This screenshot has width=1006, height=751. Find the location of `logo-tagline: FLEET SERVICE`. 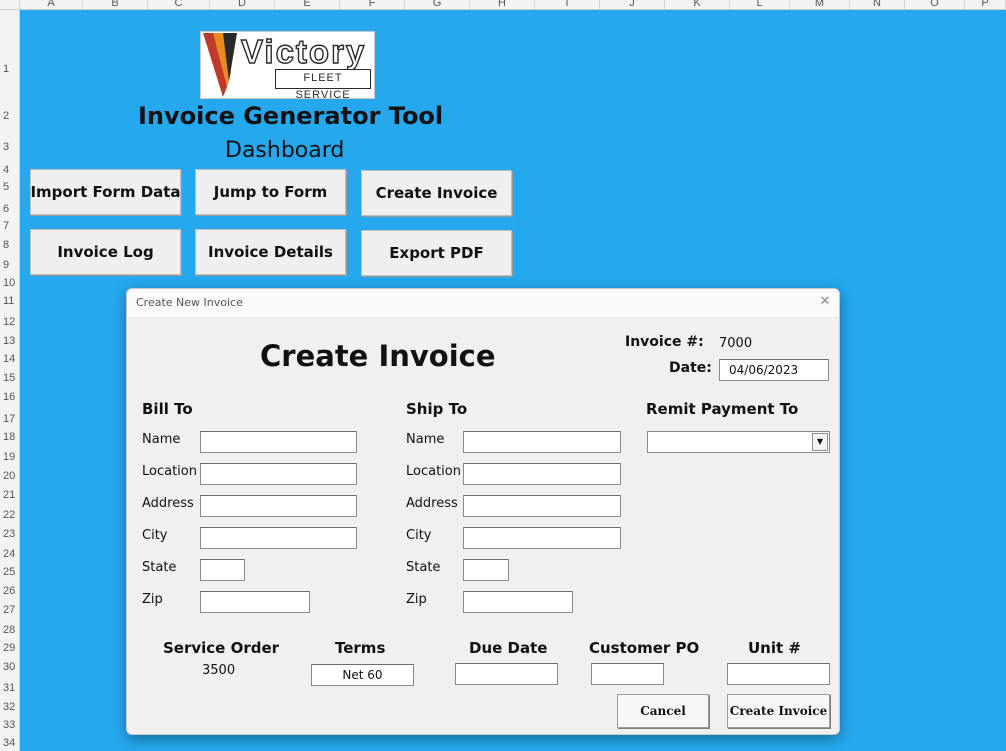

logo-tagline: FLEET SERVICE is located at coordinates (323, 83).